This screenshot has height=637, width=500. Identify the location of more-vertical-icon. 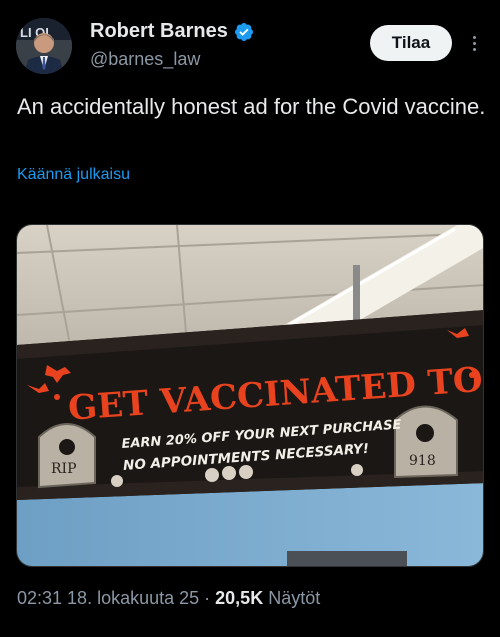
(474, 43).